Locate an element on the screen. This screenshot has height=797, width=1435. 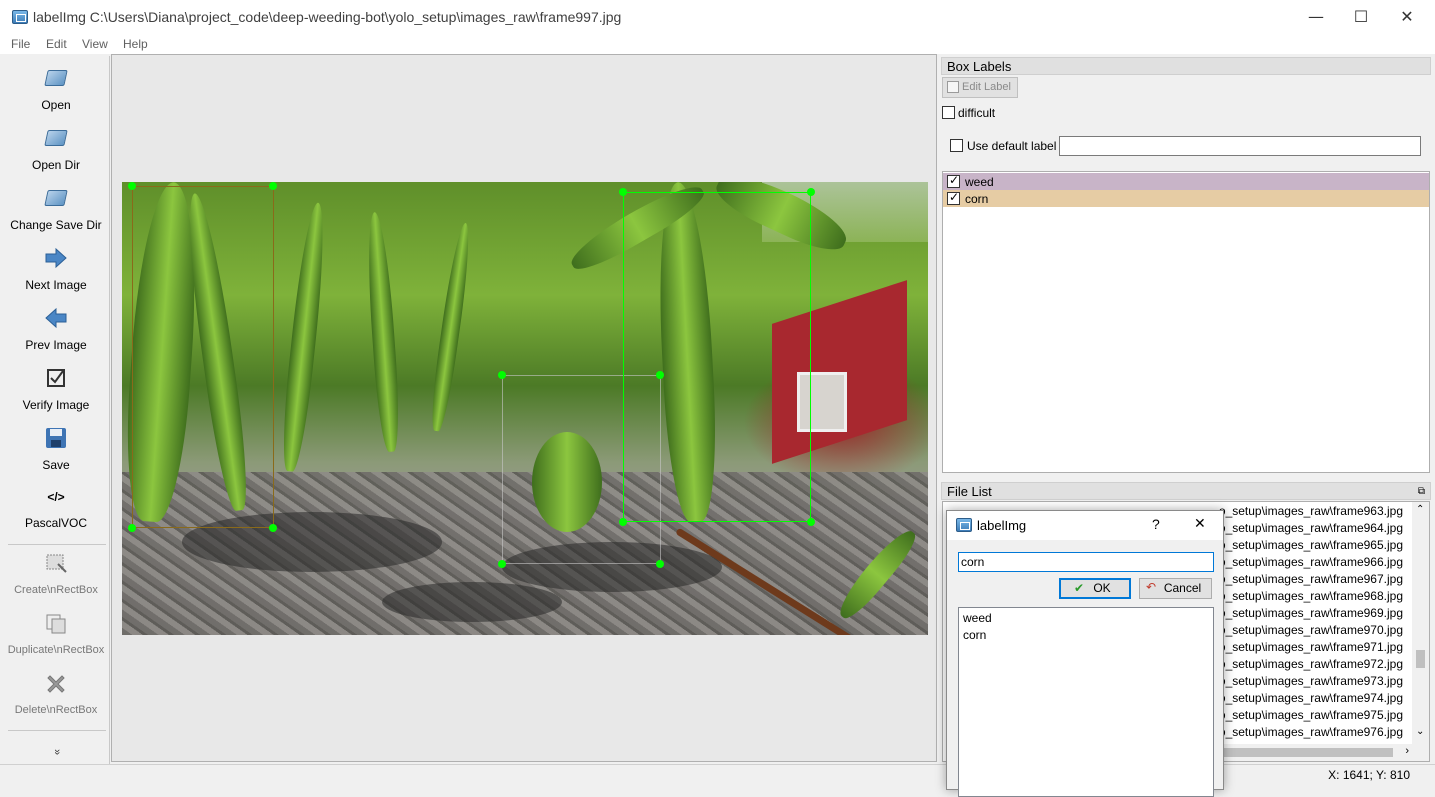
change-save-dir-label: Change Save Dir is located at coordinates (56, 225).